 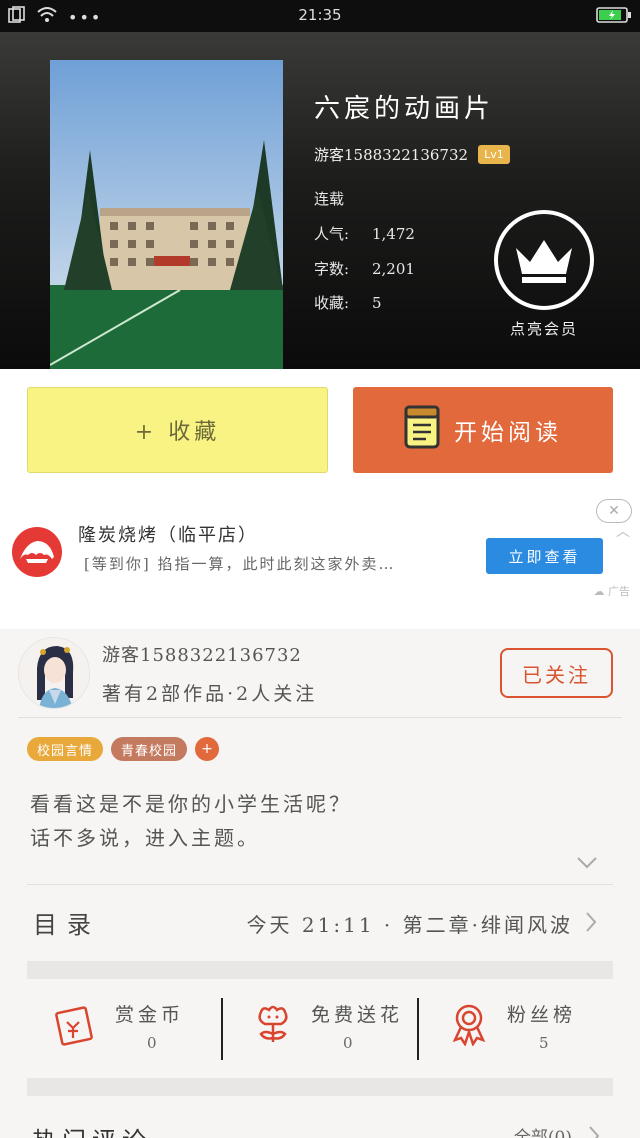 What do you see at coordinates (269, 1024) in the screenshot?
I see `flower-icon` at bounding box center [269, 1024].